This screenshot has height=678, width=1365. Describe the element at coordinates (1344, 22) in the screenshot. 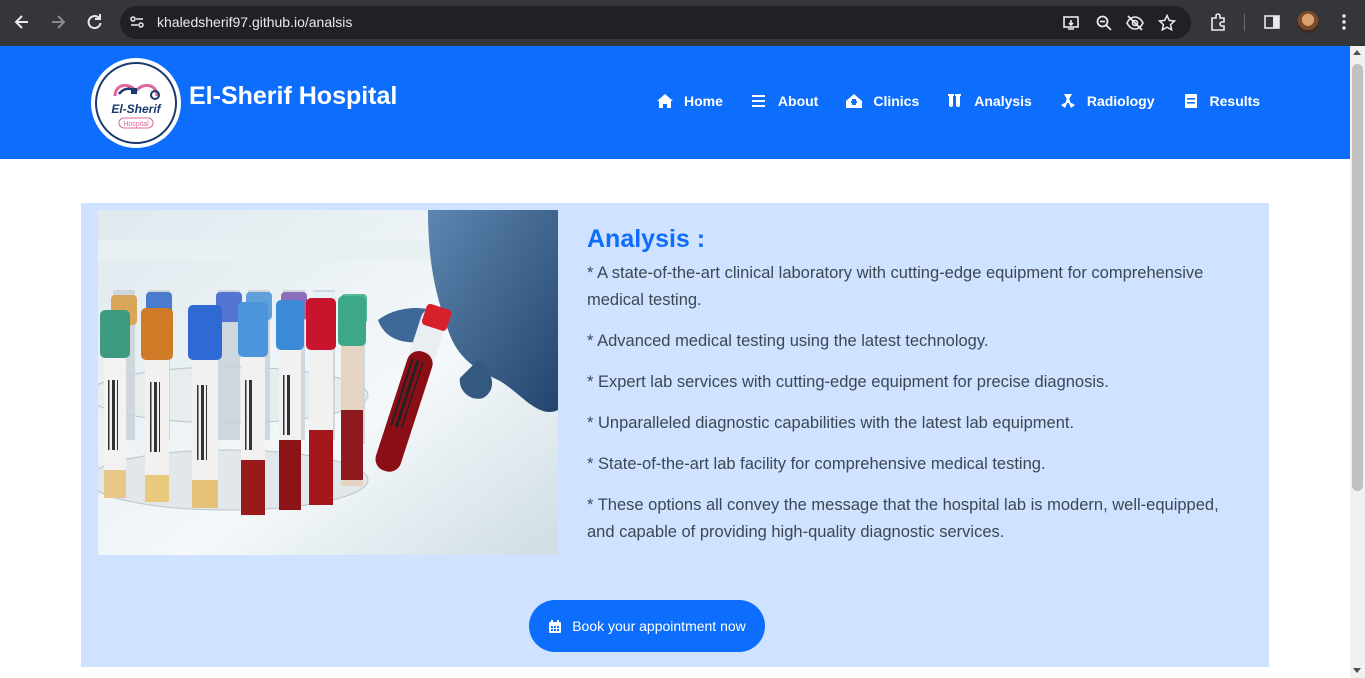

I see `kebab-menu-icon` at that location.